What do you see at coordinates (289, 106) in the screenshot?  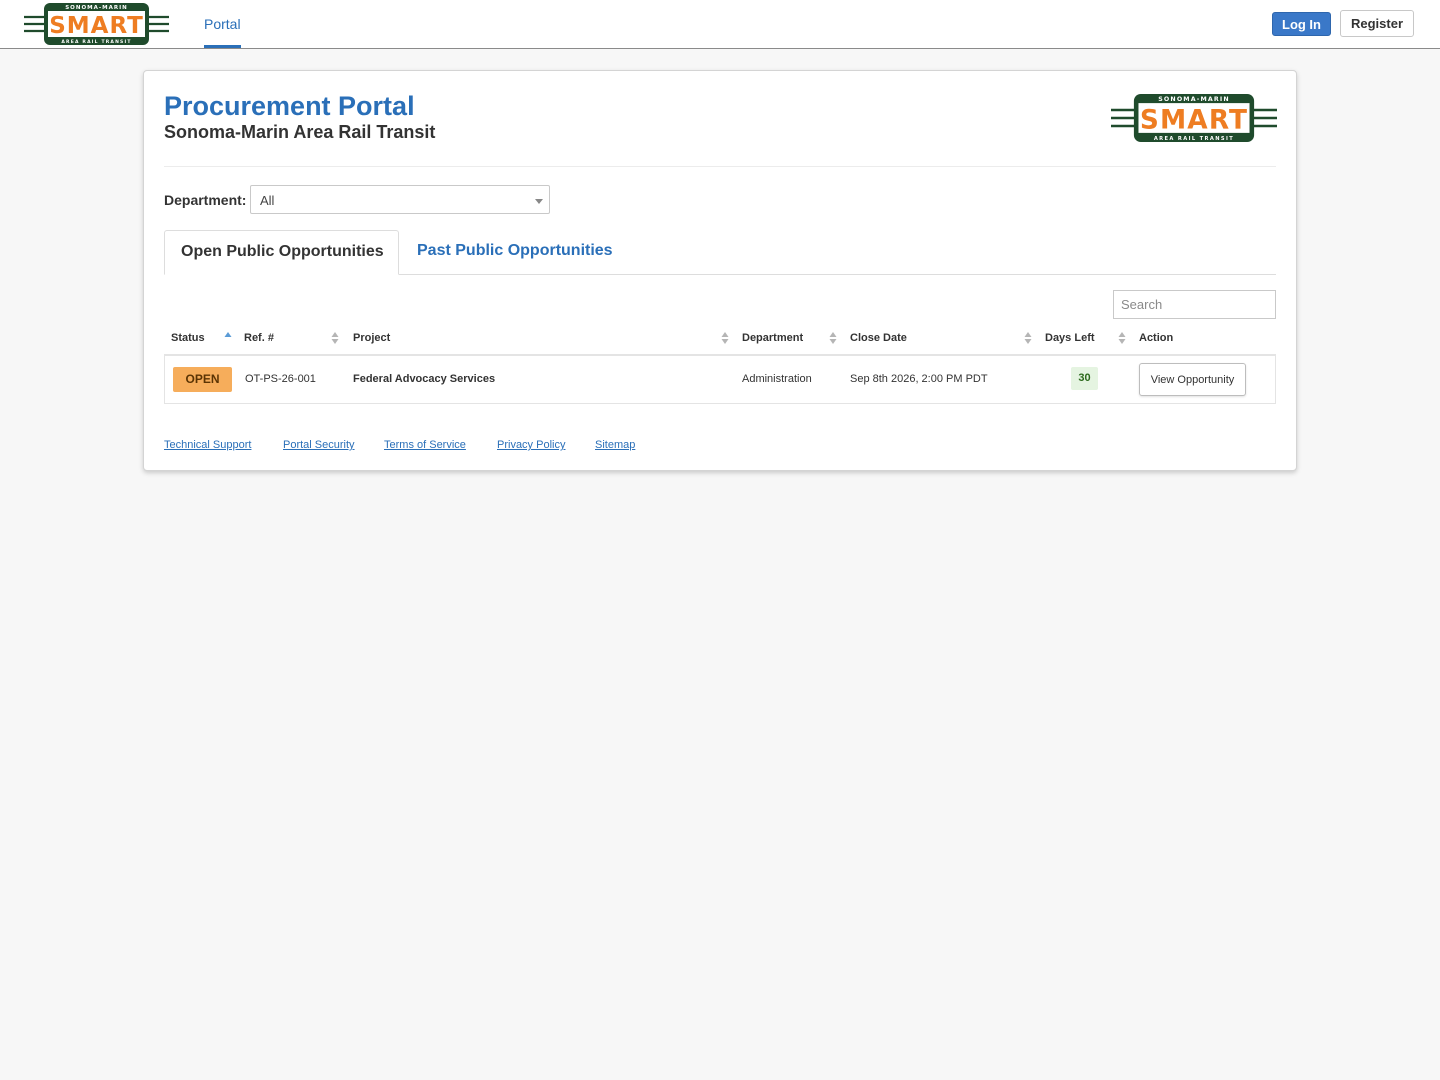 I see `page-title: Procurement Portal` at bounding box center [289, 106].